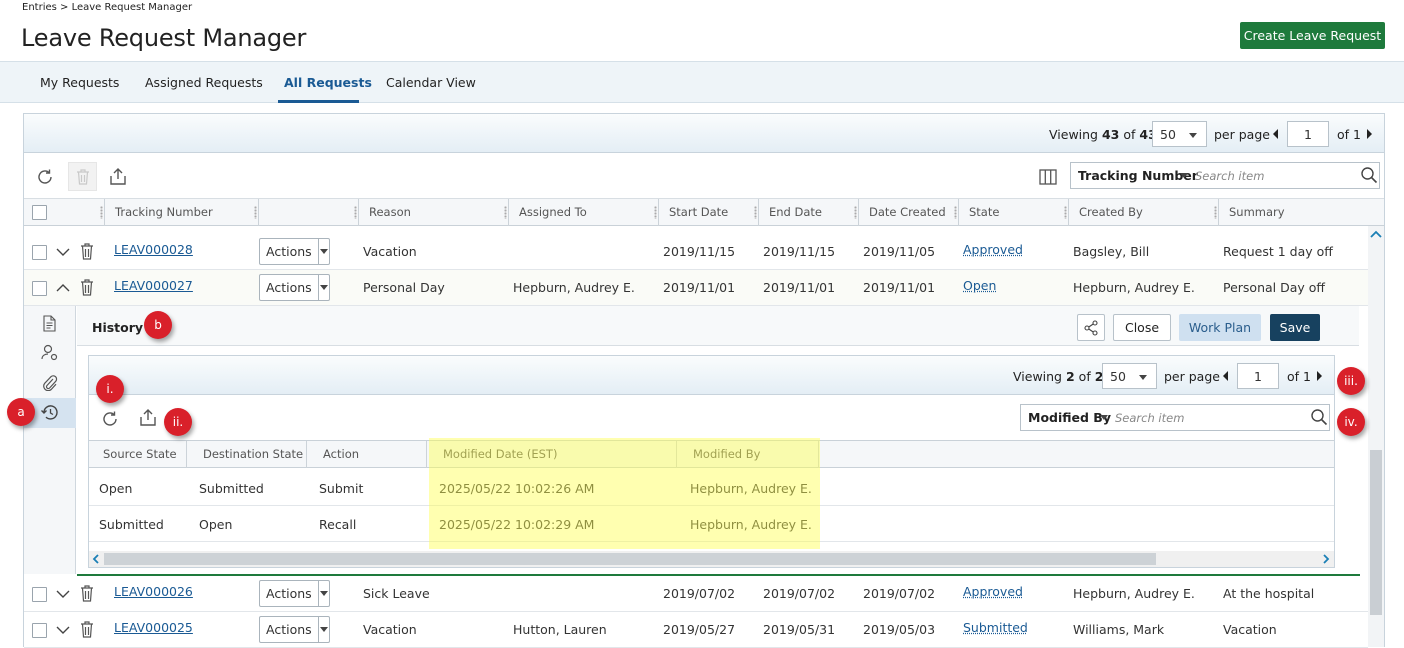  What do you see at coordinates (429, 212) in the screenshot?
I see `col-reason: Reason` at bounding box center [429, 212].